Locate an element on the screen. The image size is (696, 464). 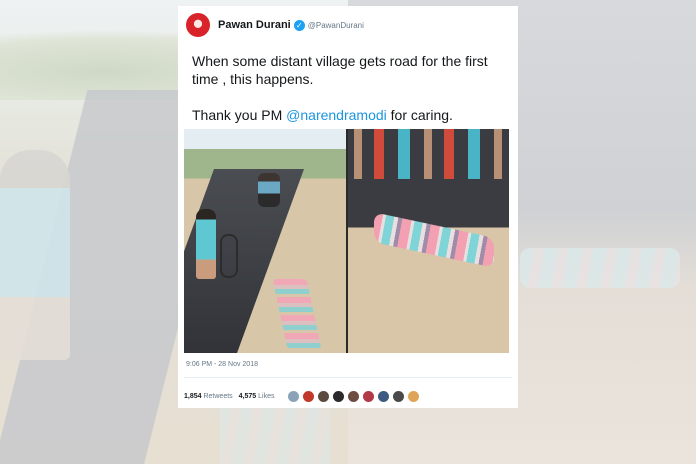
tweet-timestamp: 9:06 PM - 28 Nov 2018 is located at coordinates (222, 364).